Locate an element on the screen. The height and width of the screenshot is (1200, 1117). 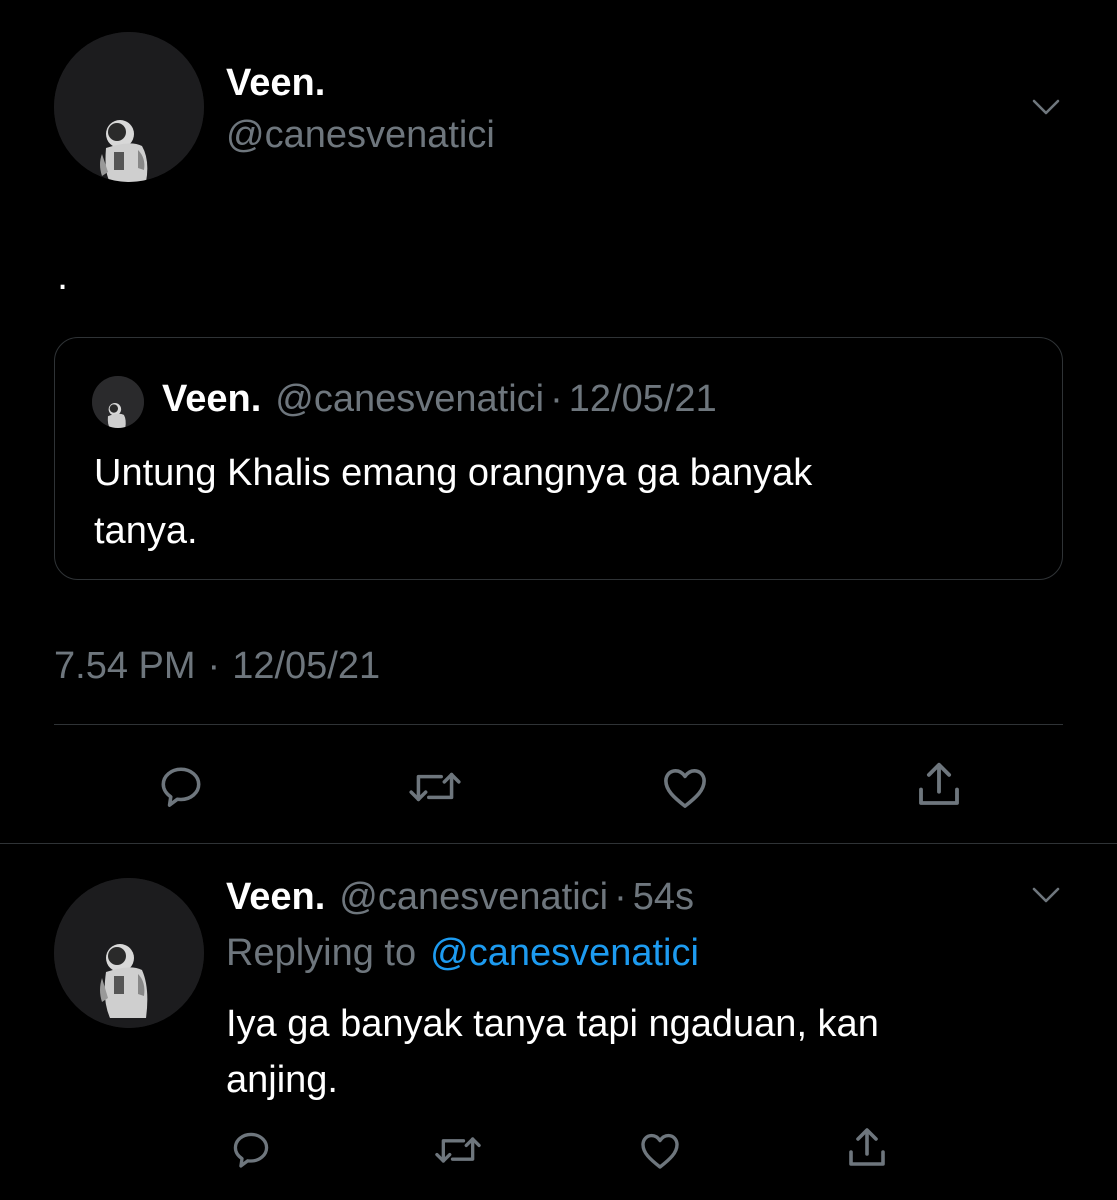
reply-retweet-button is located at coordinates (458, 1150).